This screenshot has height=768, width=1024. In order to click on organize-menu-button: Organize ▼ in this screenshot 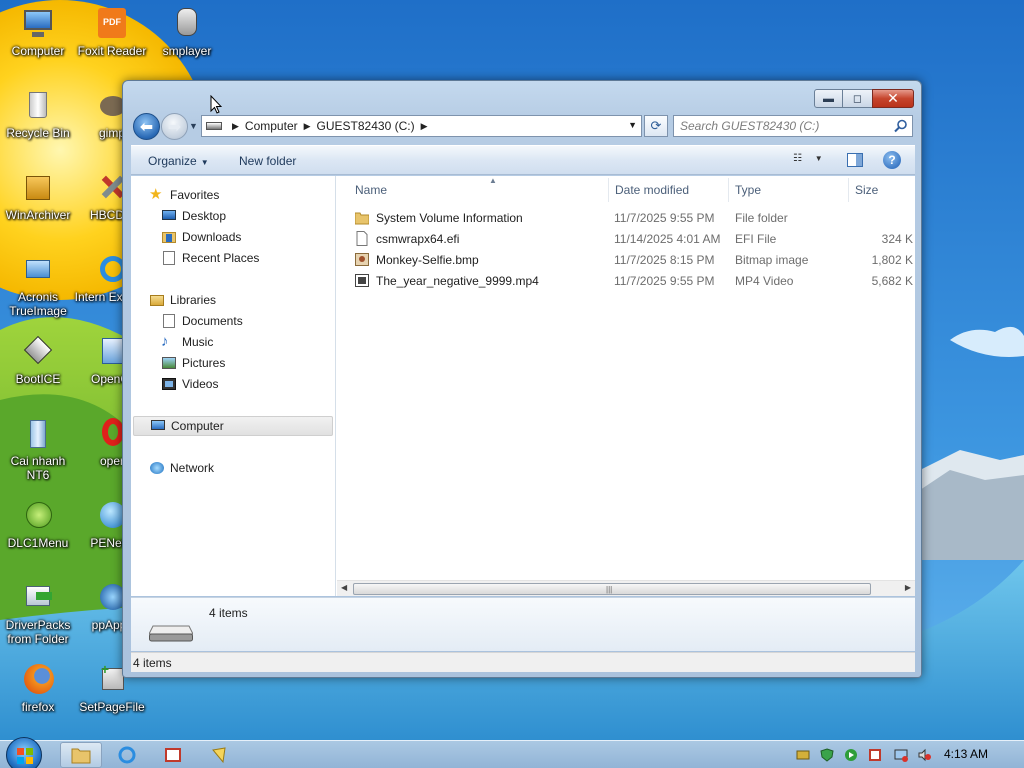, I will do `click(178, 161)`.